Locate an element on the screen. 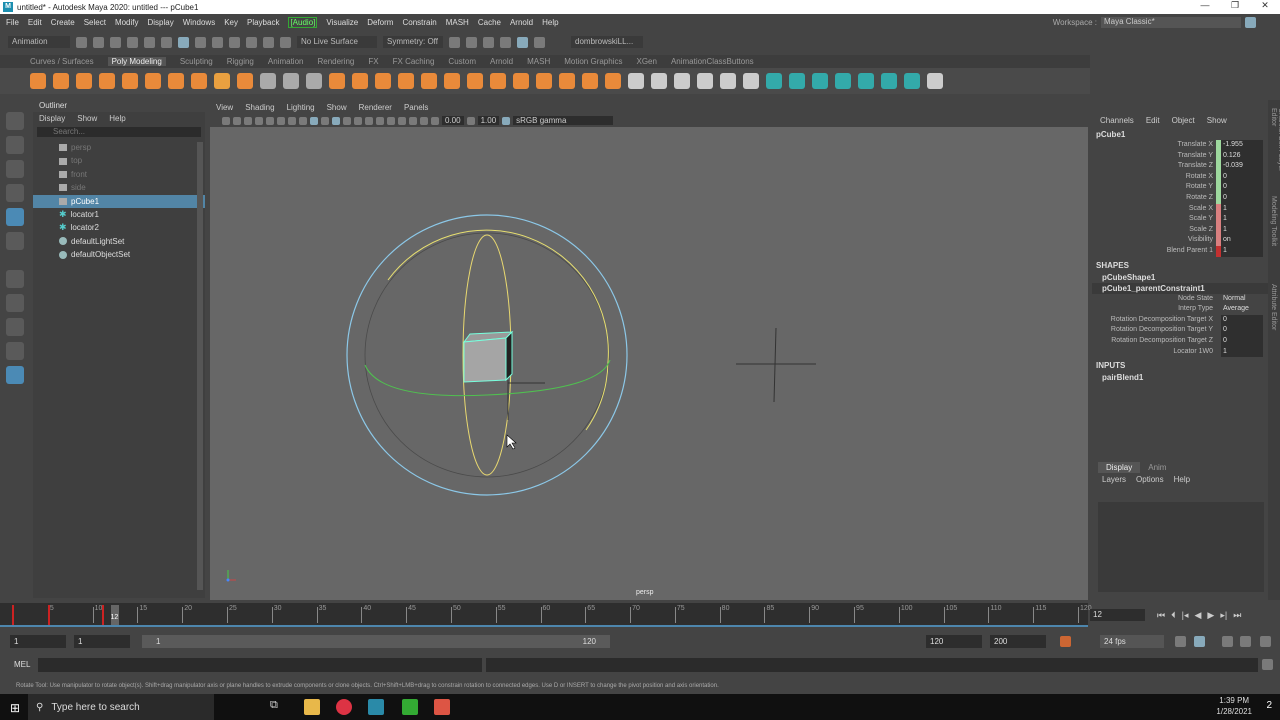  menu-key: Key is located at coordinates (231, 22).